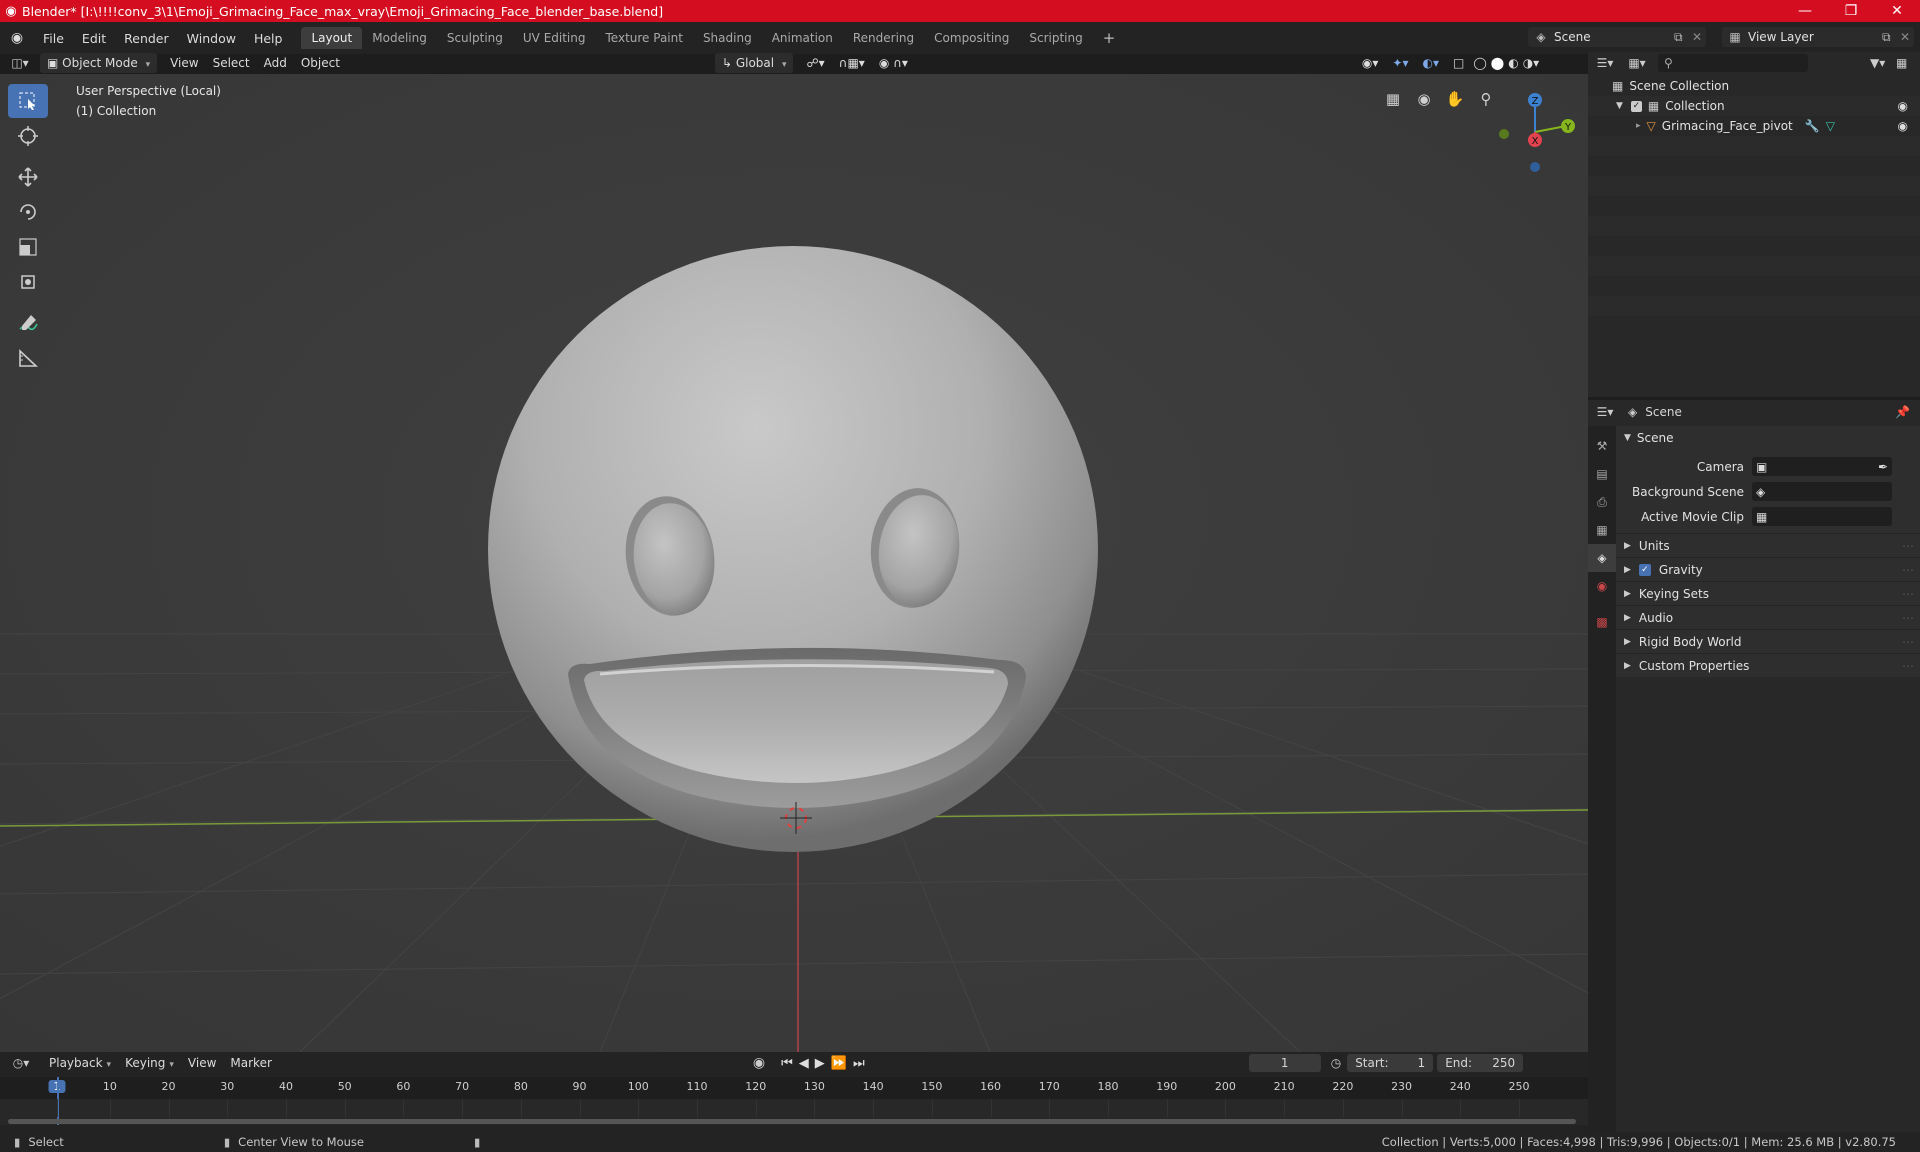 This screenshot has width=1920, height=1152. Describe the element at coordinates (1908, 63) in the screenshot. I see `new-collection-icon: ▦` at that location.